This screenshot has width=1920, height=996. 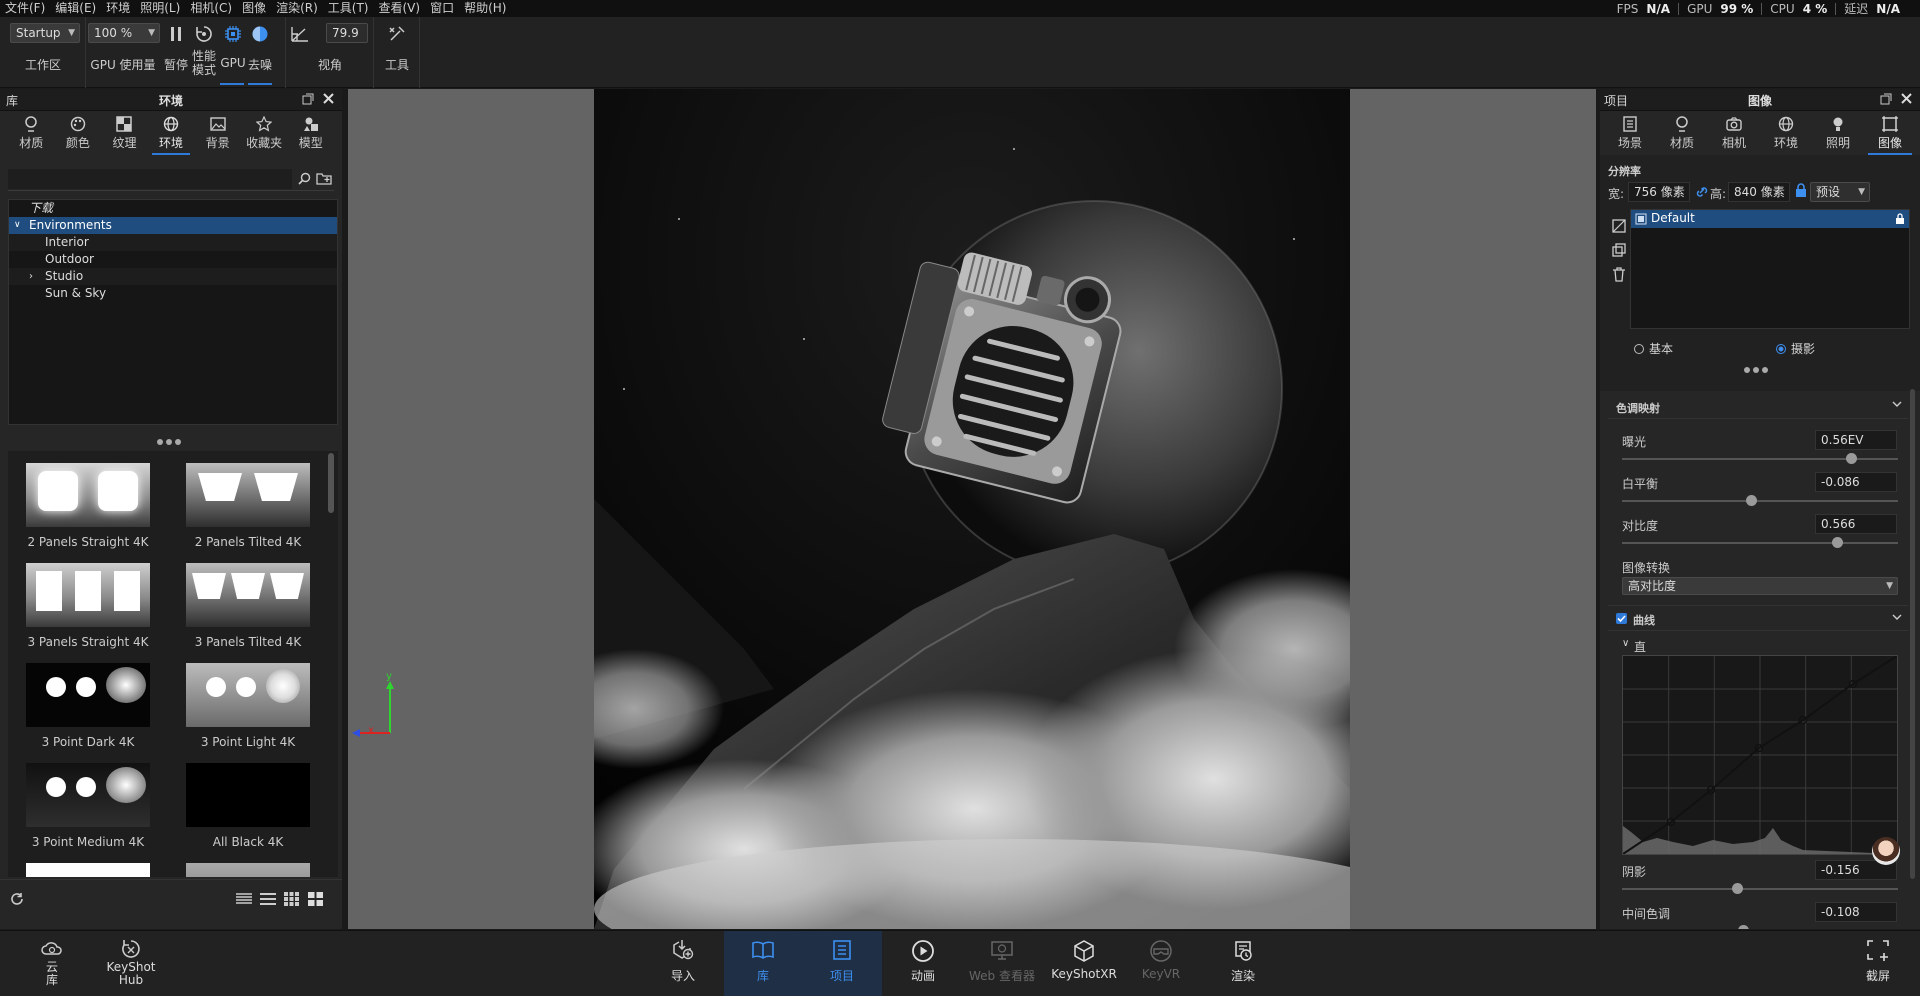 What do you see at coordinates (1682, 135) in the screenshot?
I see `tab-material: 材质` at bounding box center [1682, 135].